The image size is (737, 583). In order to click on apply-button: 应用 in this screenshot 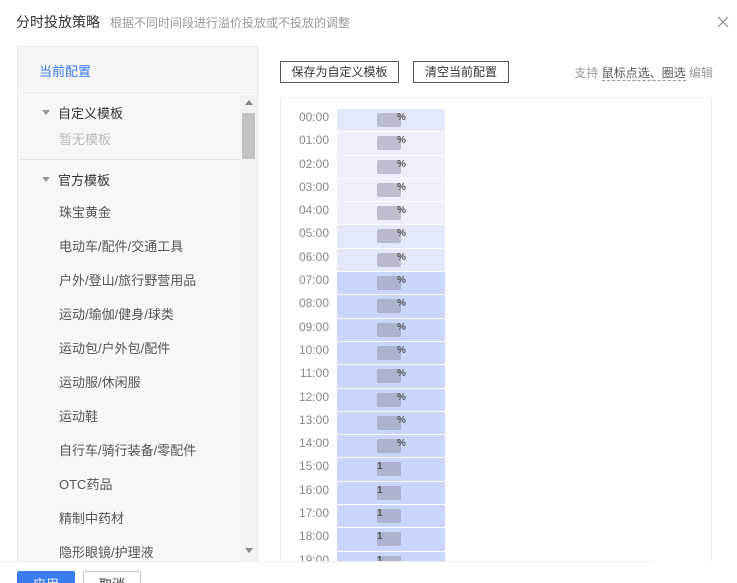, I will do `click(46, 577)`.